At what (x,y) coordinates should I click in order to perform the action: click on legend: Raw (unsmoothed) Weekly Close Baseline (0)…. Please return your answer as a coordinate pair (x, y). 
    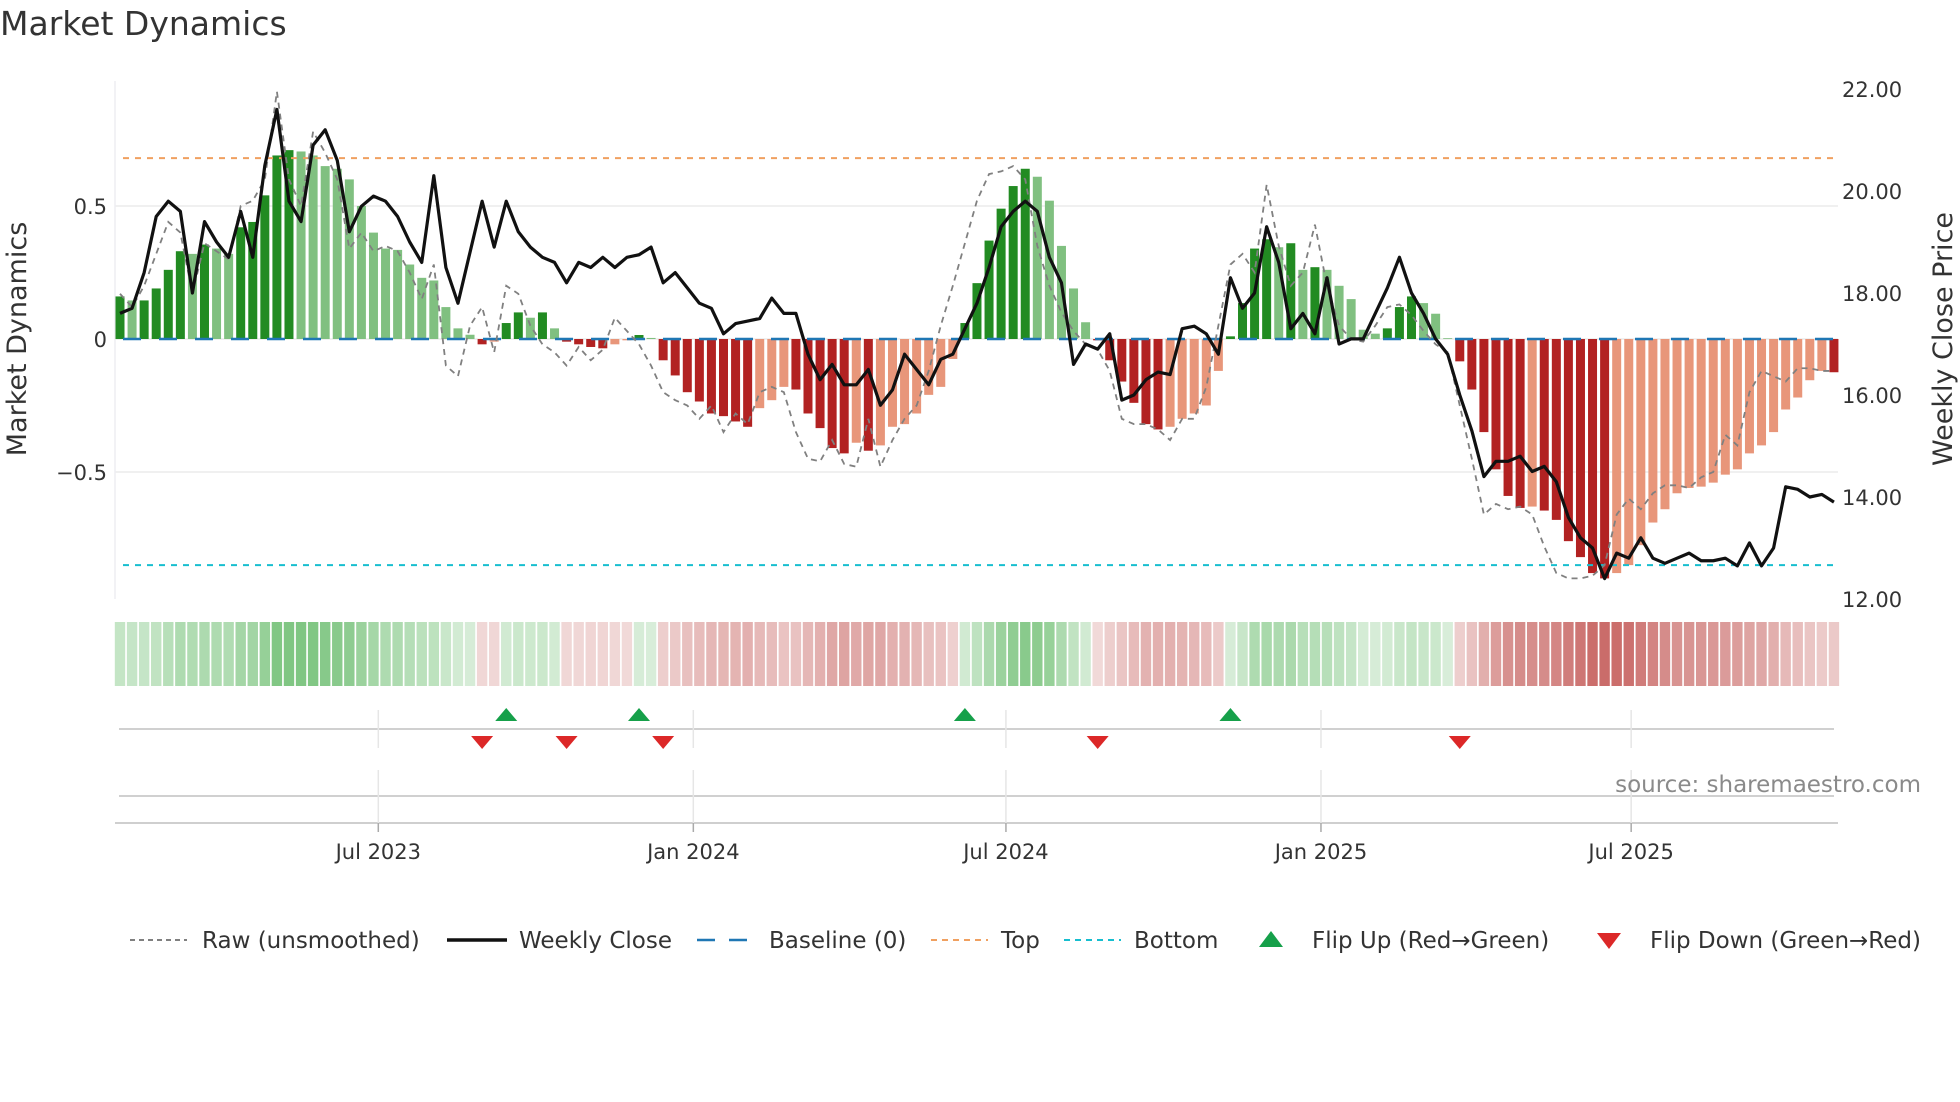
    Looking at the image, I should click on (1025, 941).